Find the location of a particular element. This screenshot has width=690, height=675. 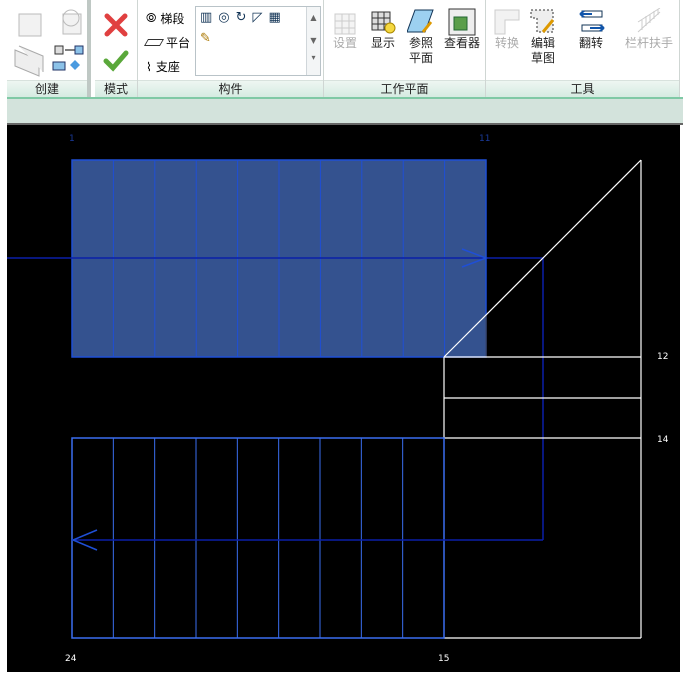

panel-workplane: 设置 显示 参照 平面 查看器 工作平面 is located at coordinates (405, 48).